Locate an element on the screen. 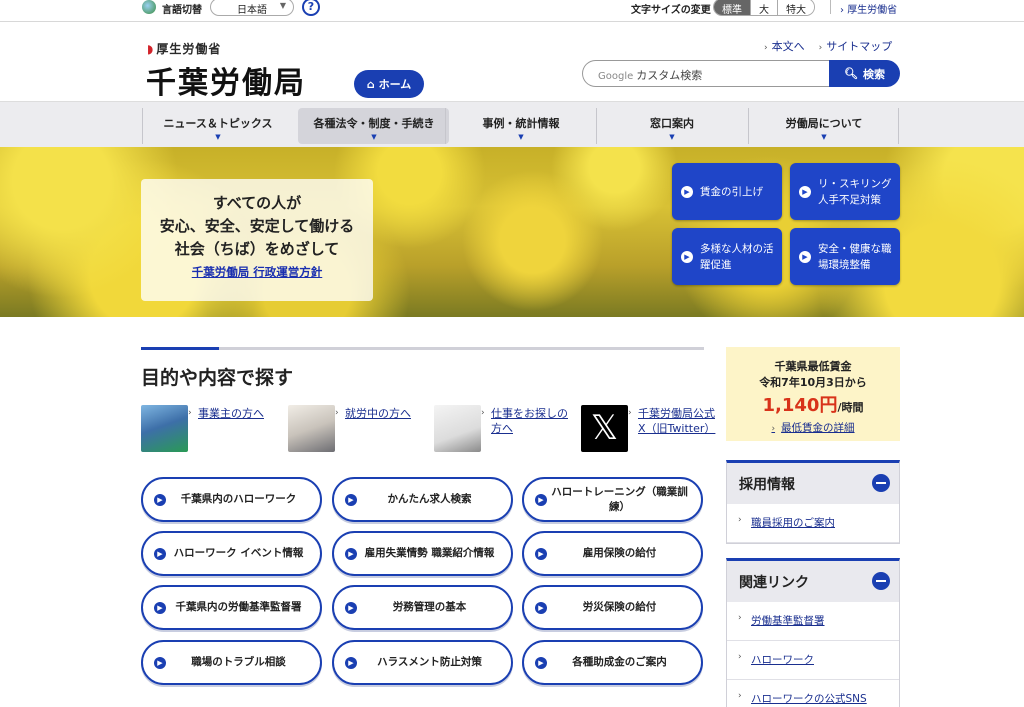  pill-label: 雇用保険の給付 is located at coordinates (619, 553).